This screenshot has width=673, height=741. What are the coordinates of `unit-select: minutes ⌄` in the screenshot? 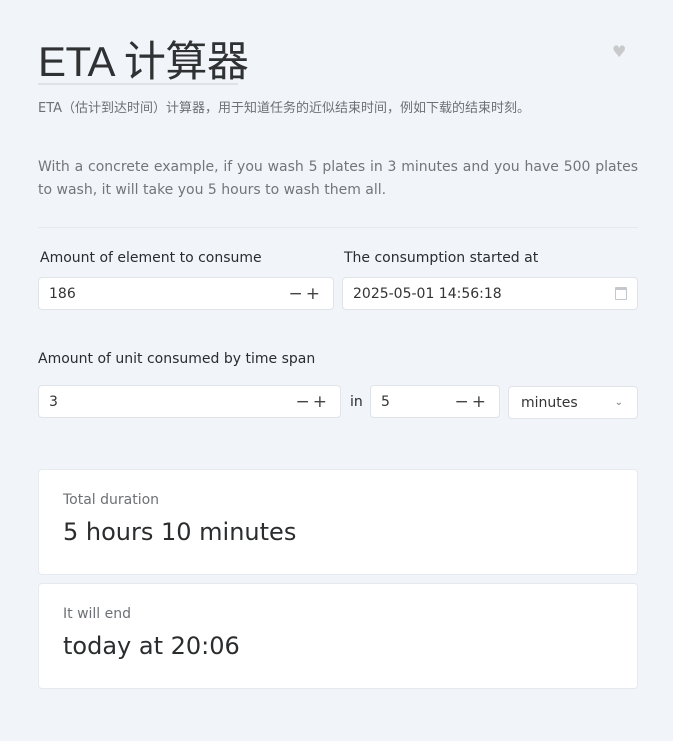 It's located at (573, 402).